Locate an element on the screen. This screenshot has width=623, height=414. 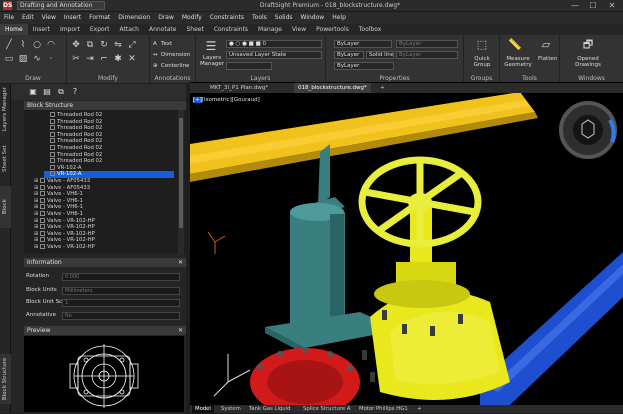
tree-scrollbar-thumb is located at coordinates (181, 173).